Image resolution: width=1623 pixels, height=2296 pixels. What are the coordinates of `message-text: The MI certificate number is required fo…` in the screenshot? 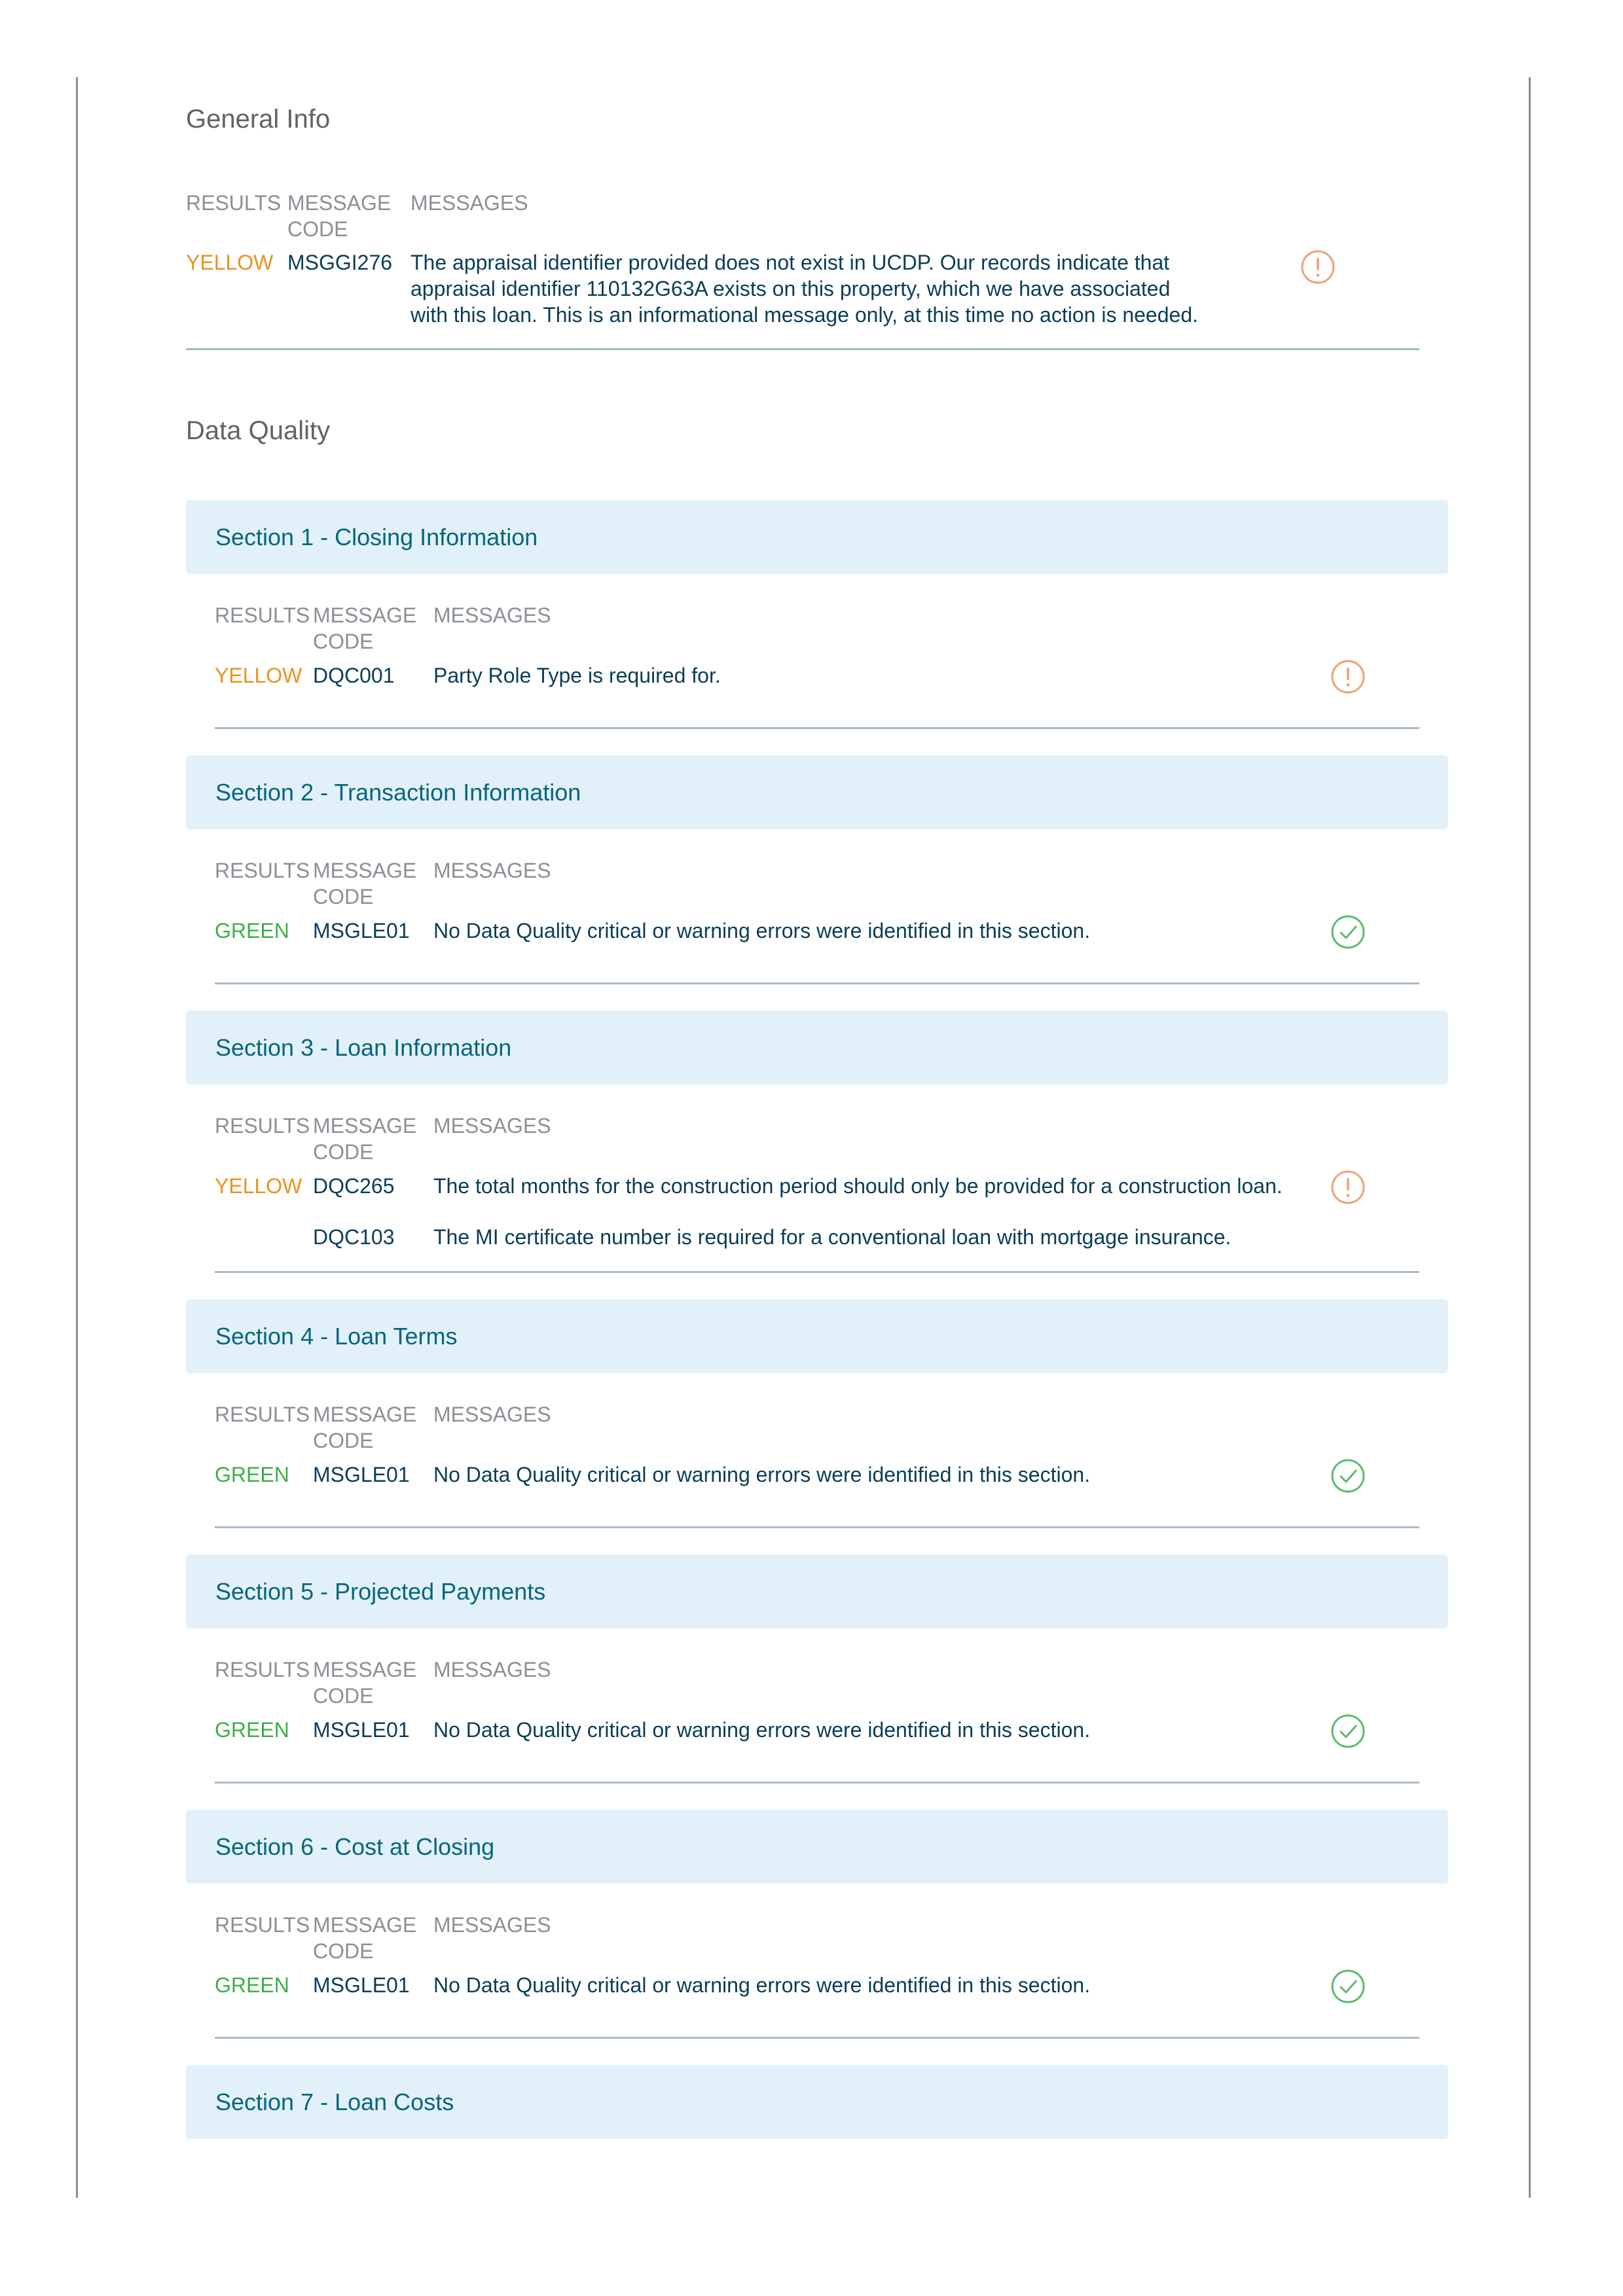 It's located at (832, 1237).